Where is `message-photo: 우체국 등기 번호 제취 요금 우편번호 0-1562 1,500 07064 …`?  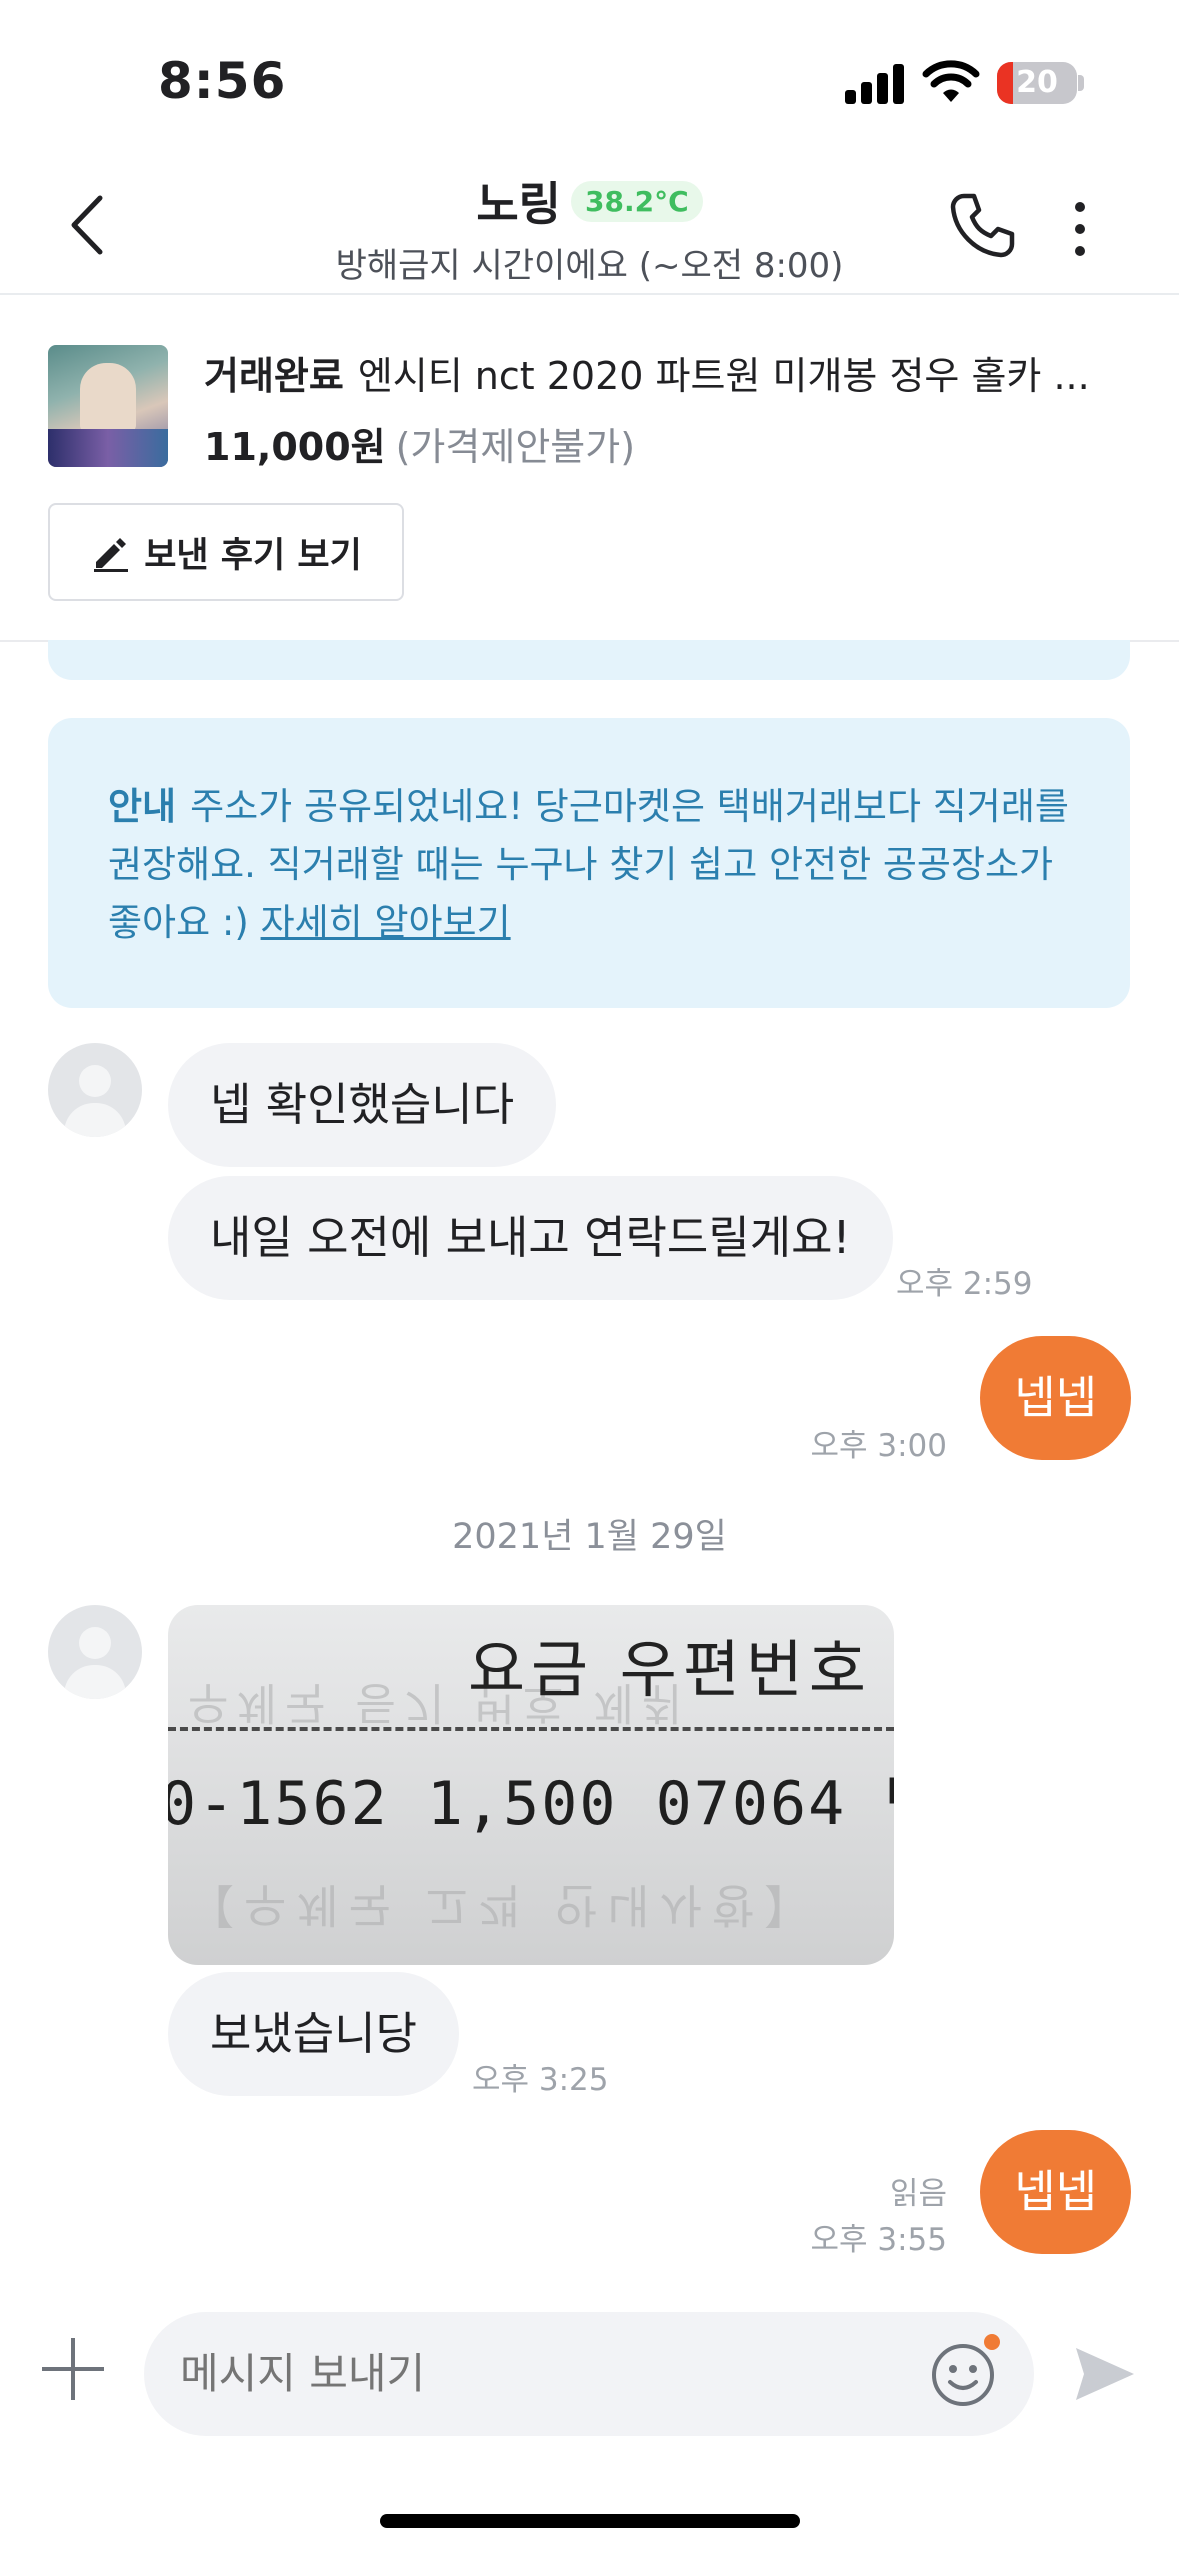 message-photo: 우체국 등기 번호 제취 요금 우편번호 0-1562 1,500 07064 … is located at coordinates (531, 1785).